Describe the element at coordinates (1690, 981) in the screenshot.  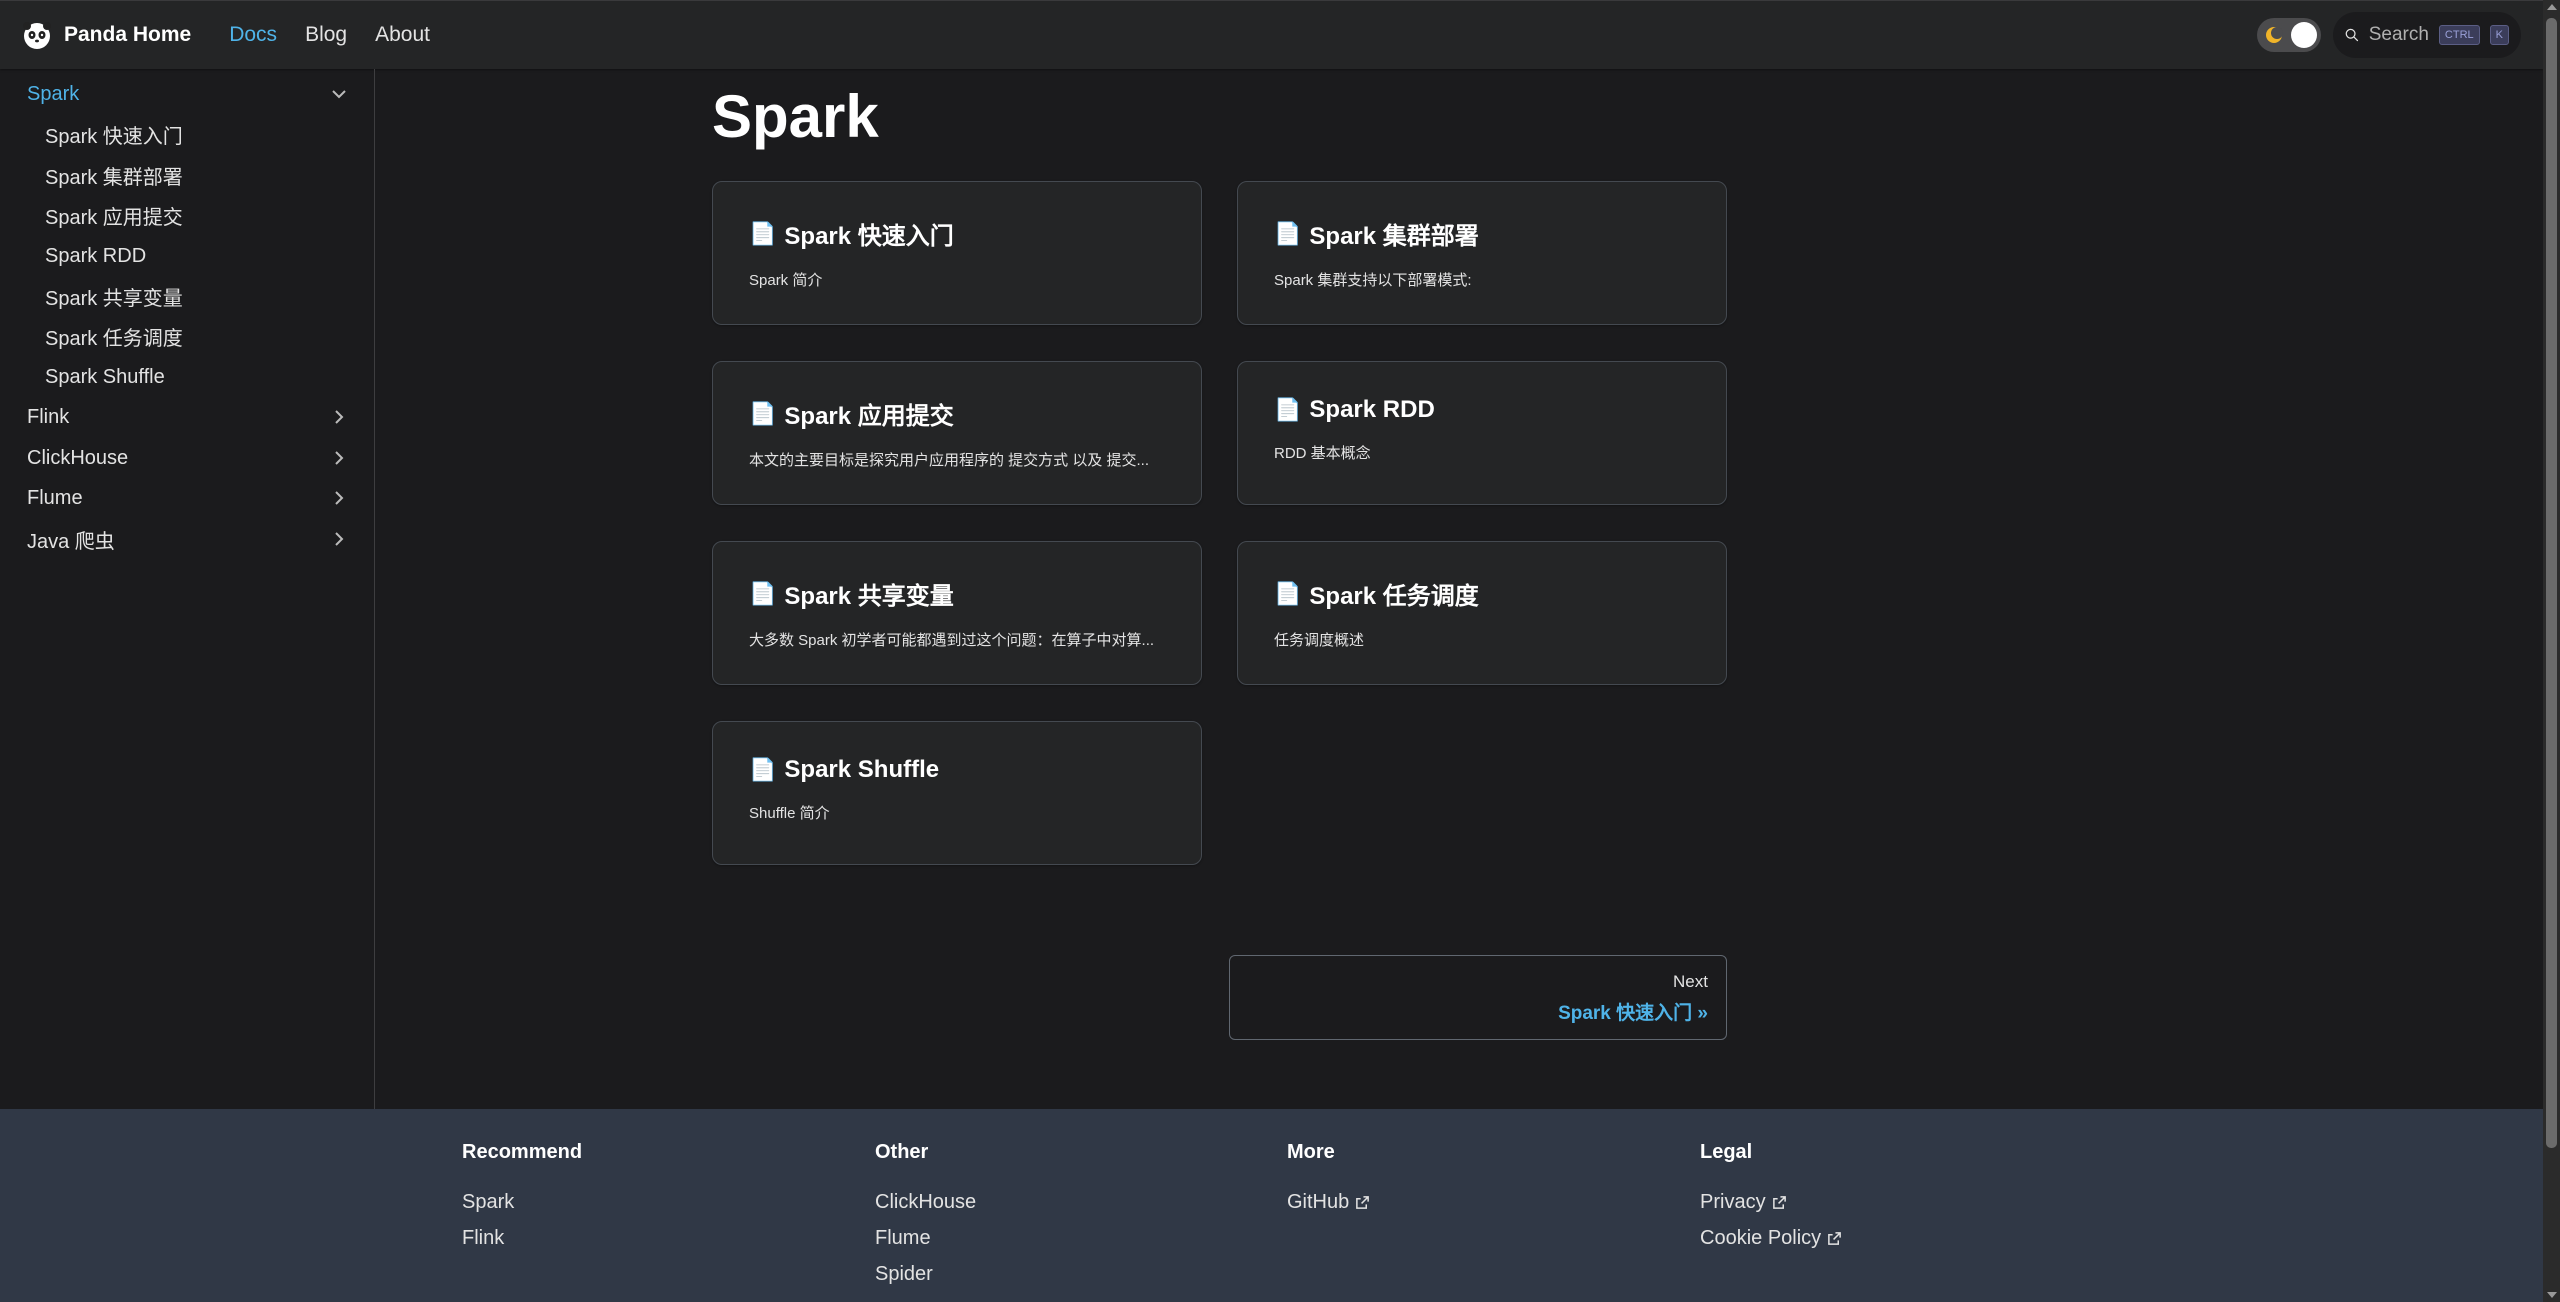
I see `pager-sublabel: Next` at that location.